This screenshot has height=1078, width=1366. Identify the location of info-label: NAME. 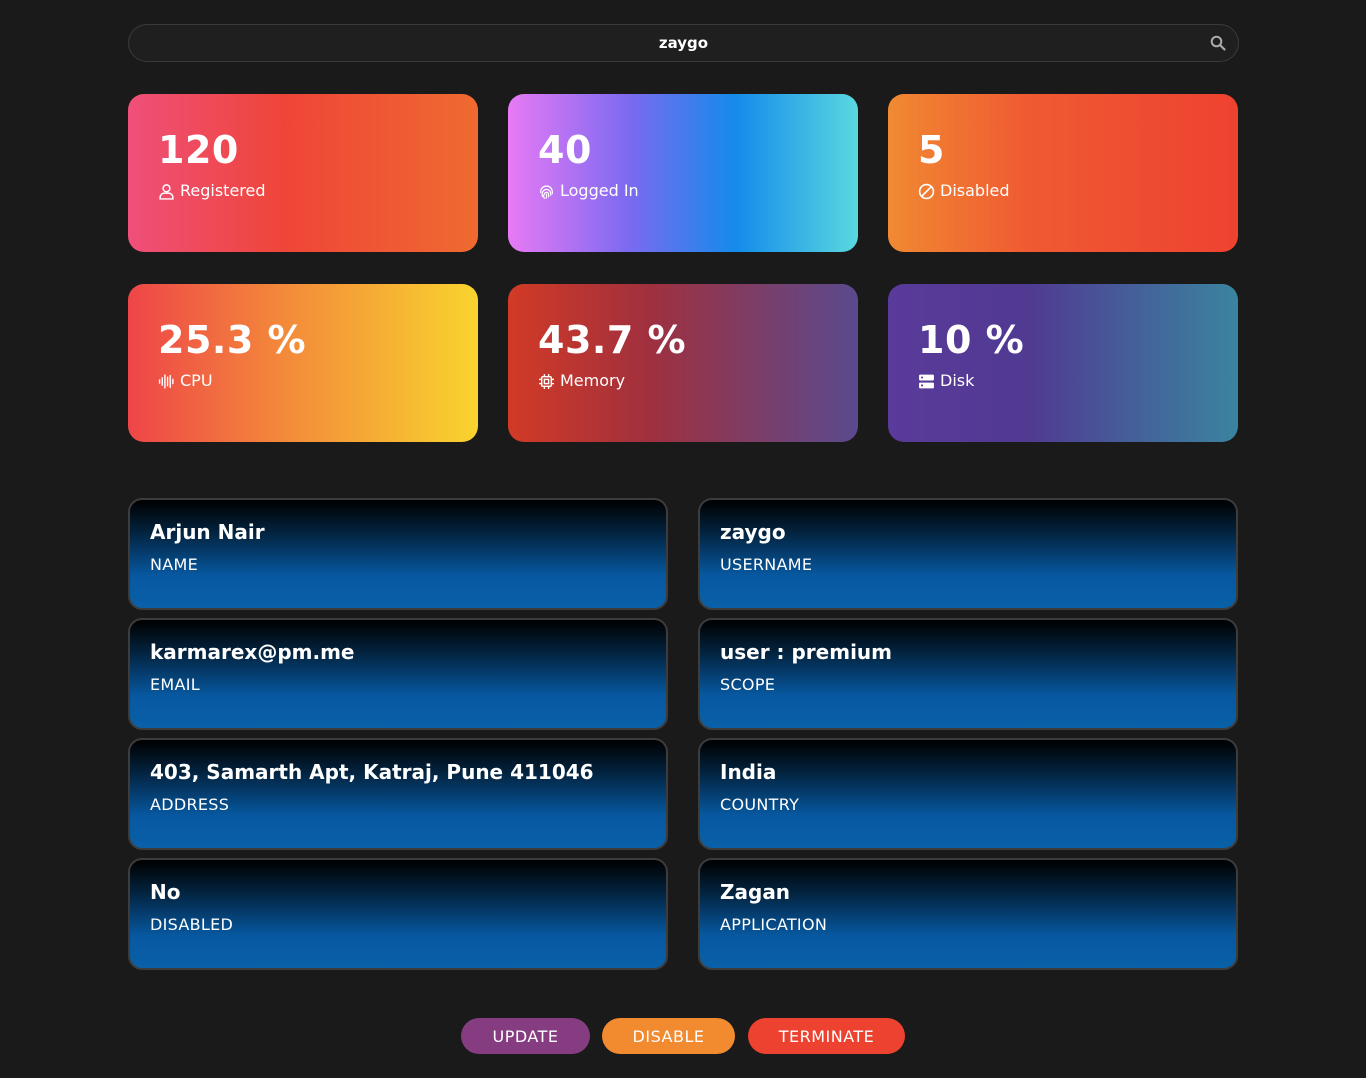
(174, 564).